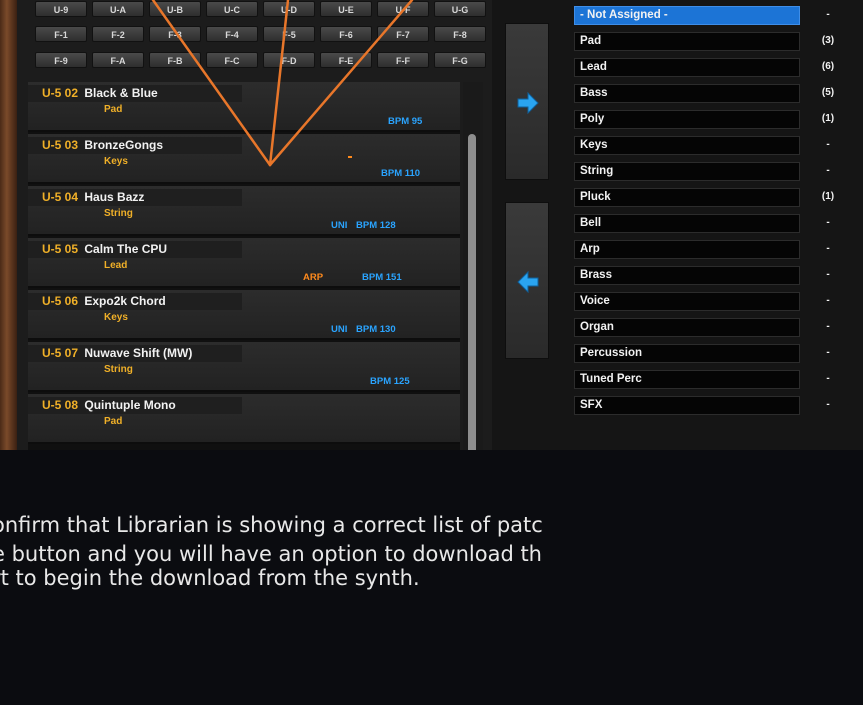 The width and height of the screenshot is (863, 705). What do you see at coordinates (118, 9) in the screenshot?
I see `bank-button: U-A` at bounding box center [118, 9].